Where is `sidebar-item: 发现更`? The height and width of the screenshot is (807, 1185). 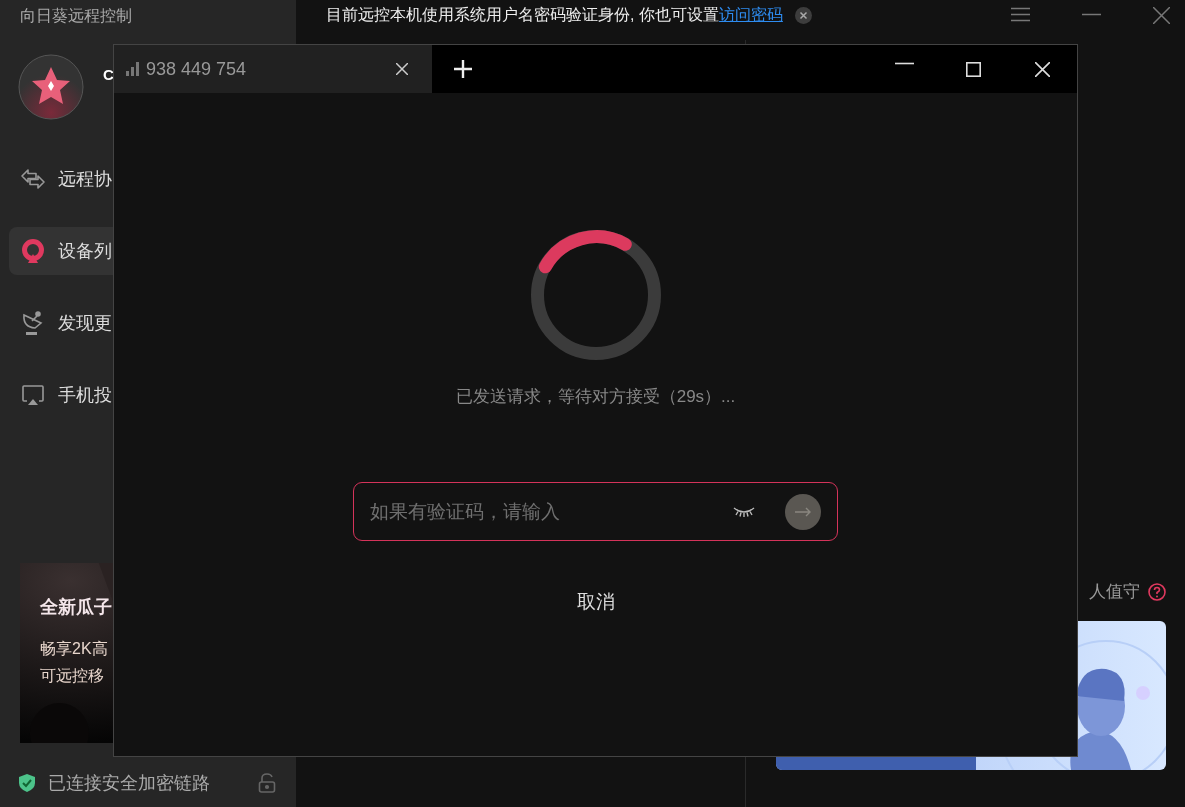 sidebar-item: 发现更 is located at coordinates (147, 323).